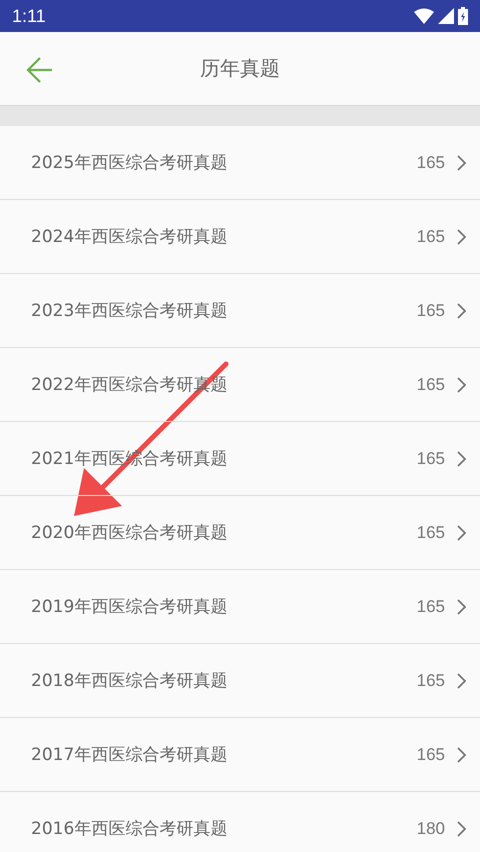  Describe the element at coordinates (430, 828) in the screenshot. I see `question-count: 180` at that location.